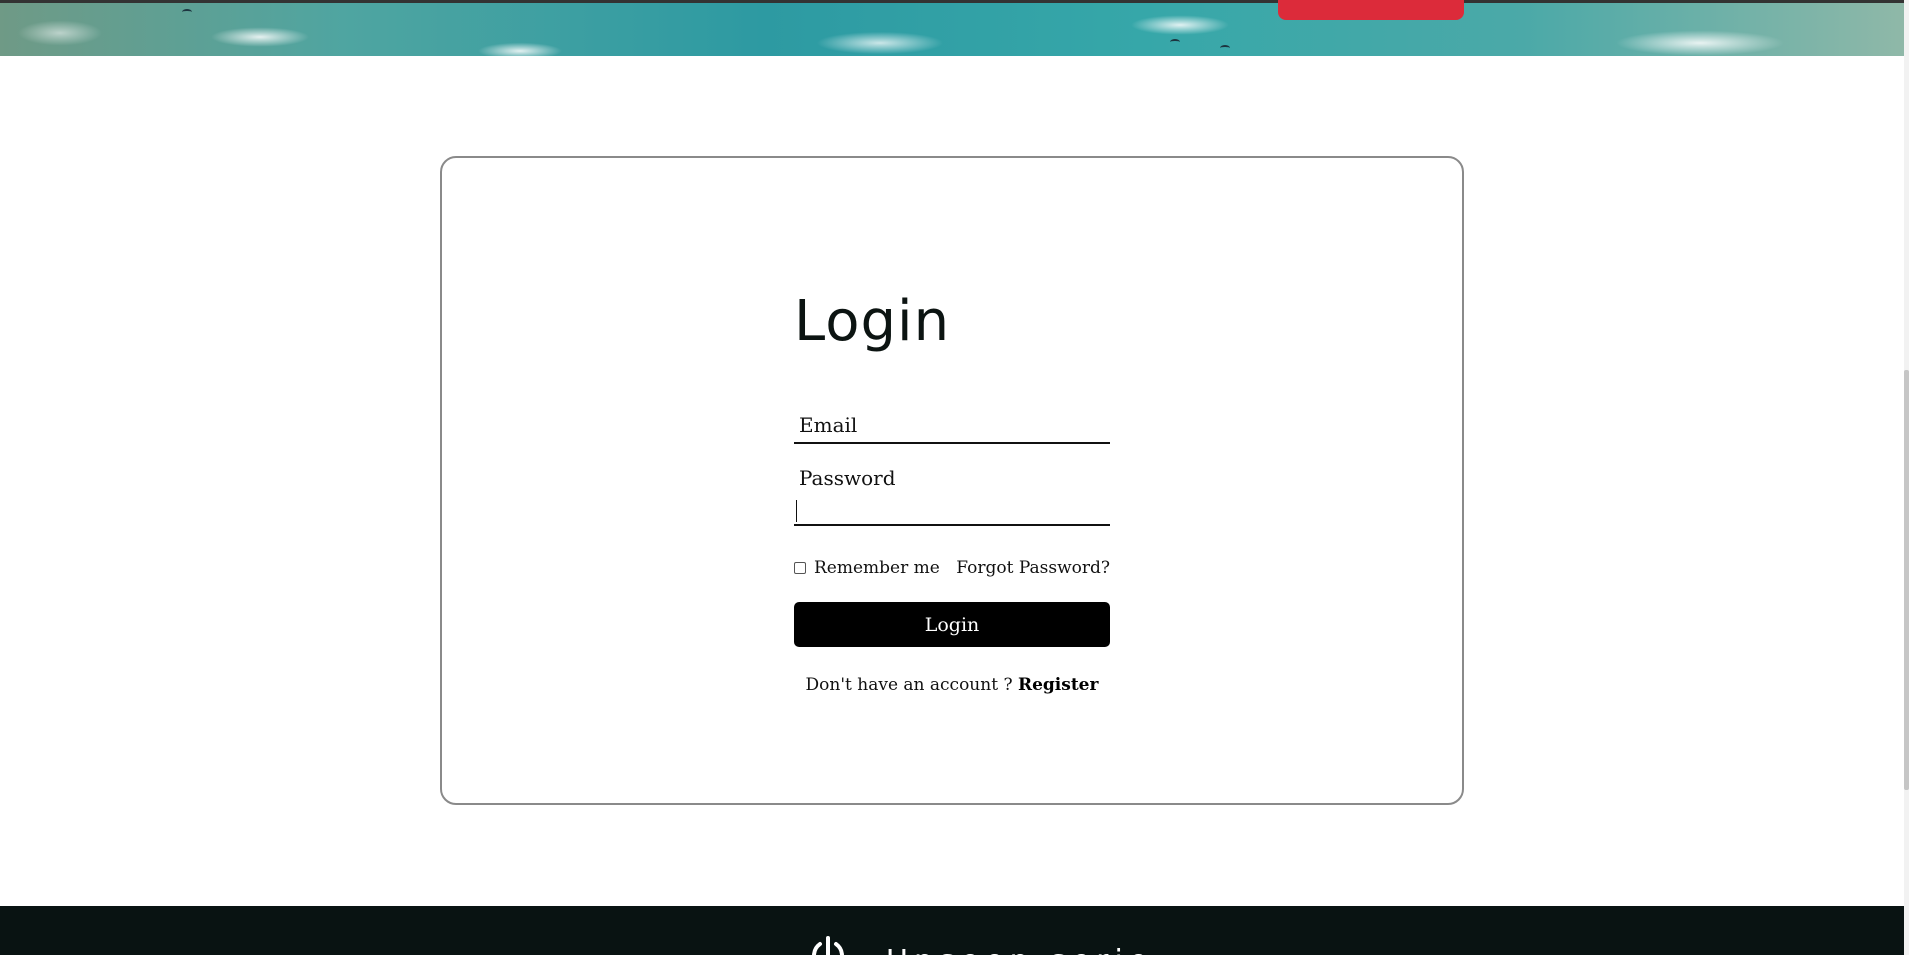  I want to click on login-title: Login, so click(872, 321).